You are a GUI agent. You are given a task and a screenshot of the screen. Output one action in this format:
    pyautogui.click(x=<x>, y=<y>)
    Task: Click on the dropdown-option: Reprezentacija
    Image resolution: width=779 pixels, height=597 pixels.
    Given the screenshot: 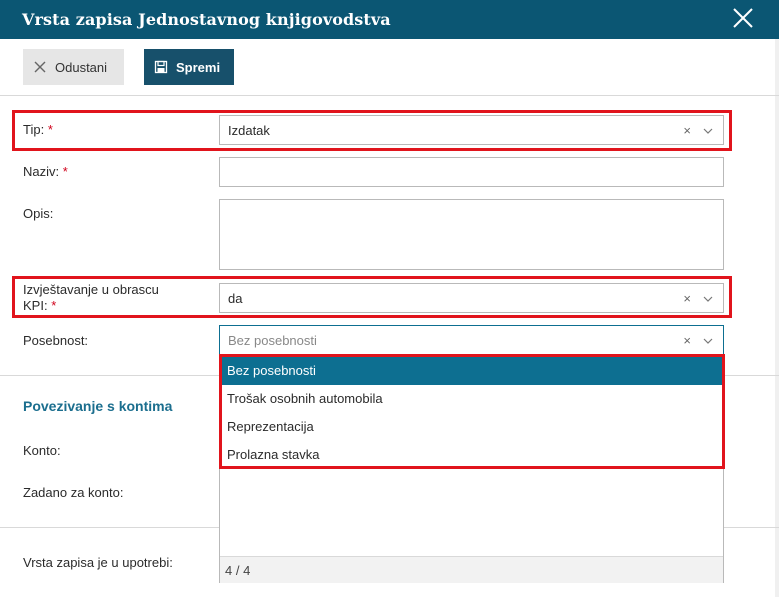 What is the action you would take?
    pyautogui.click(x=471, y=427)
    